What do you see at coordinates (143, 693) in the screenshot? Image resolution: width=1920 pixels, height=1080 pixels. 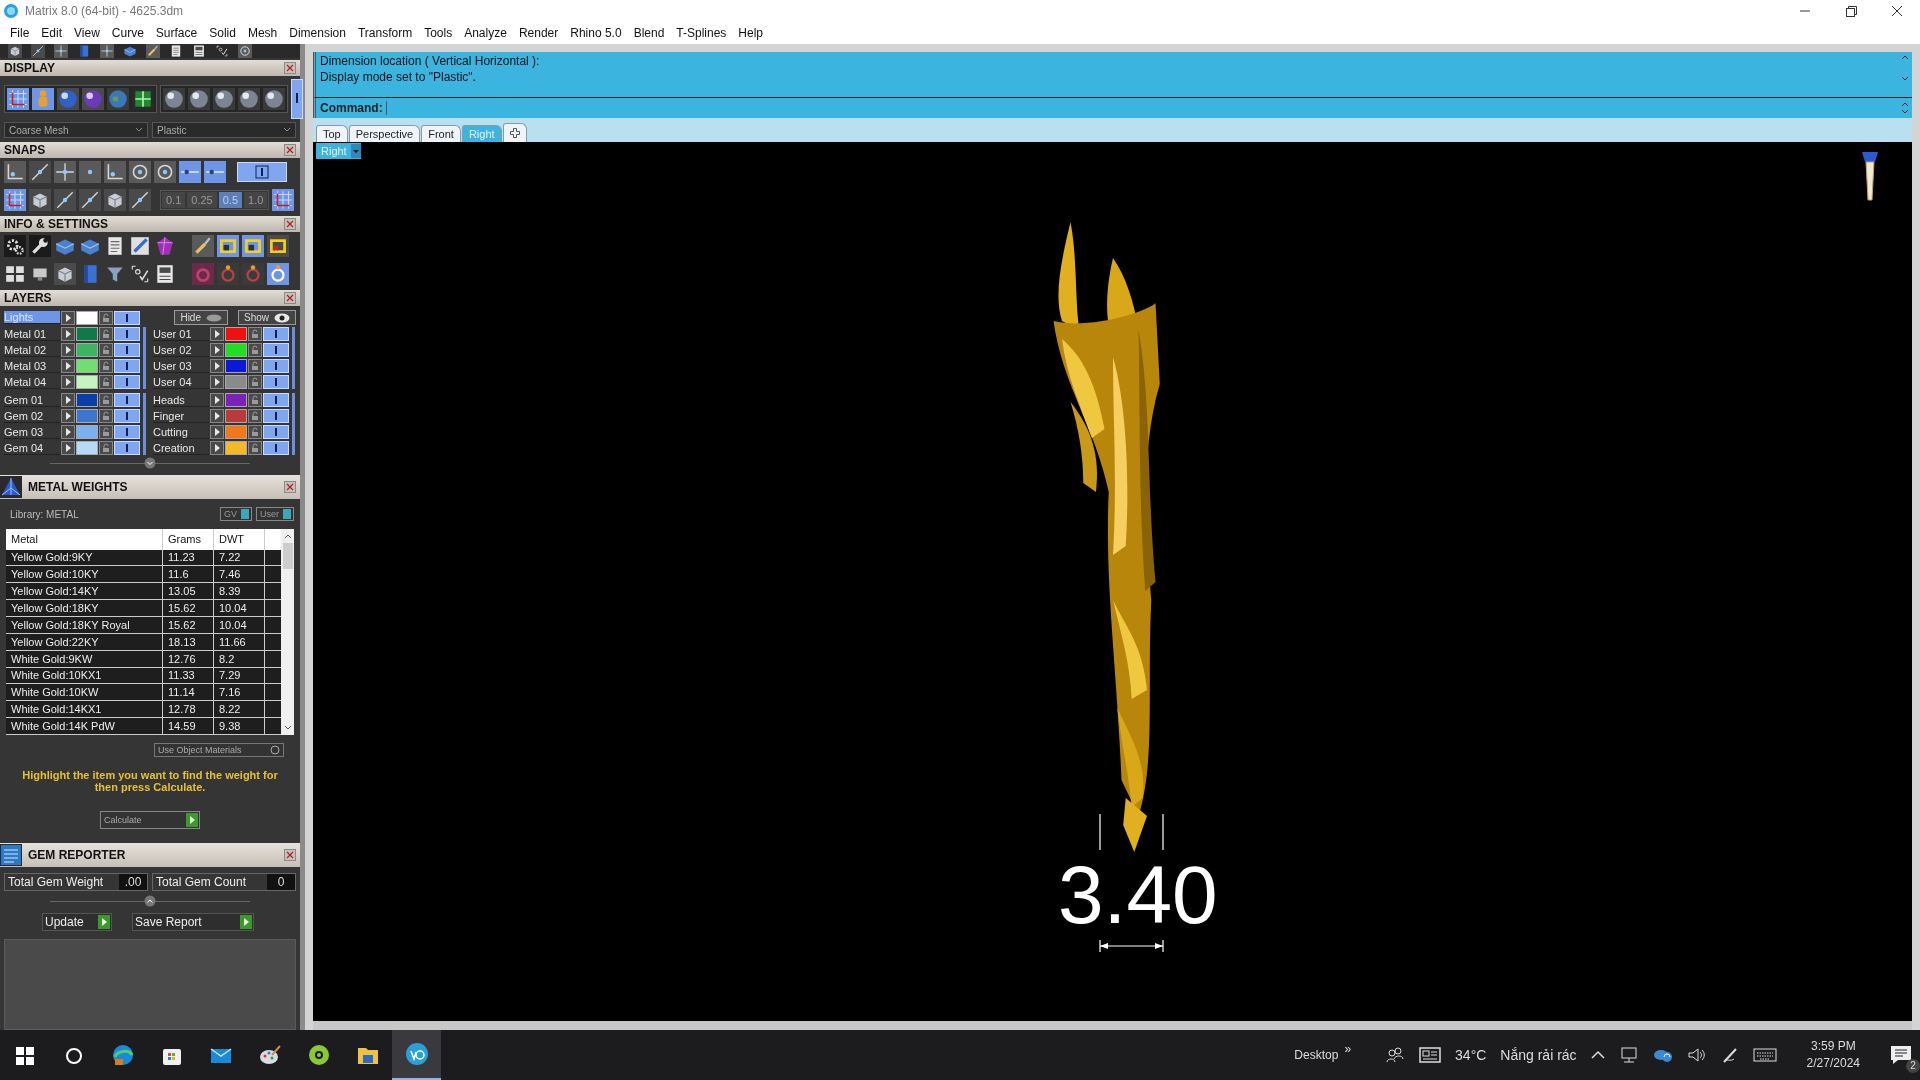 I see `table-row: White Gold:10KW 11.14 7.16` at bounding box center [143, 693].